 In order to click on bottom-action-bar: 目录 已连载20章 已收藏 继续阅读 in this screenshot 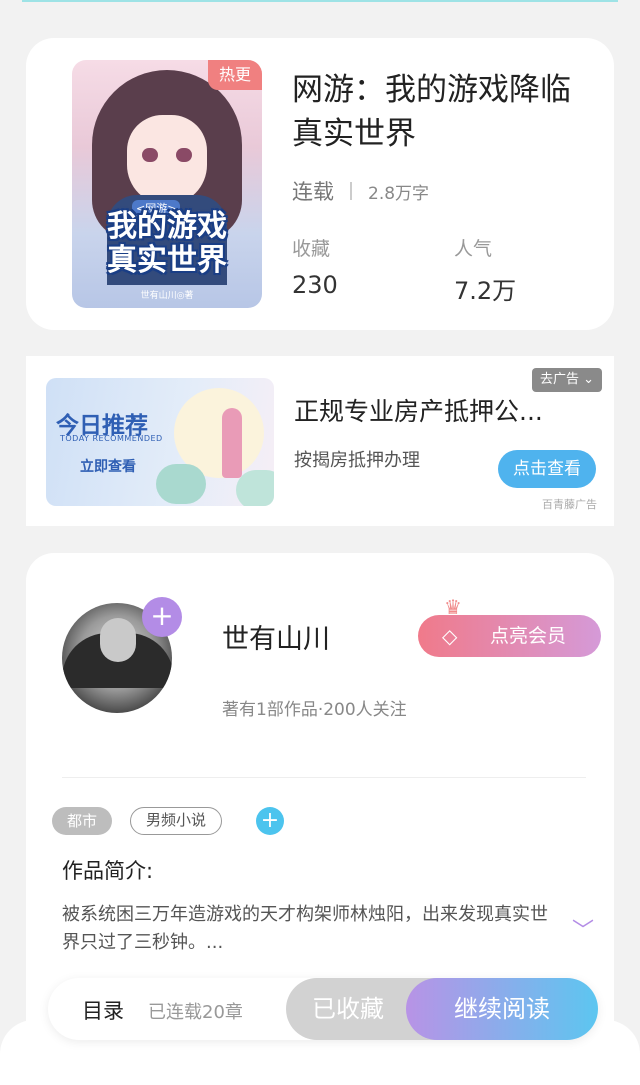, I will do `click(323, 1009)`.